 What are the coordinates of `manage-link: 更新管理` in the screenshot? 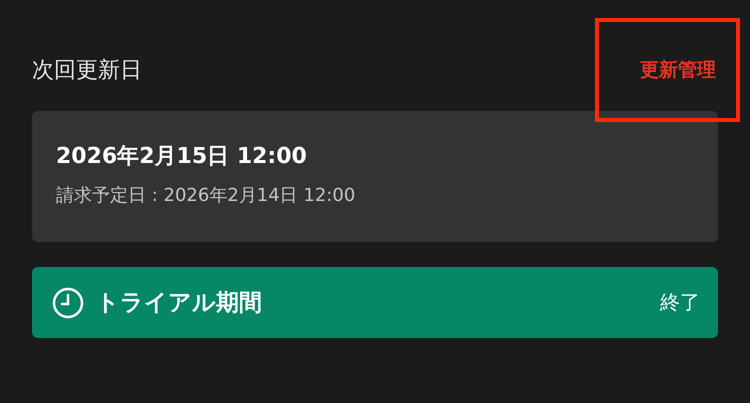 It's located at (678, 70).